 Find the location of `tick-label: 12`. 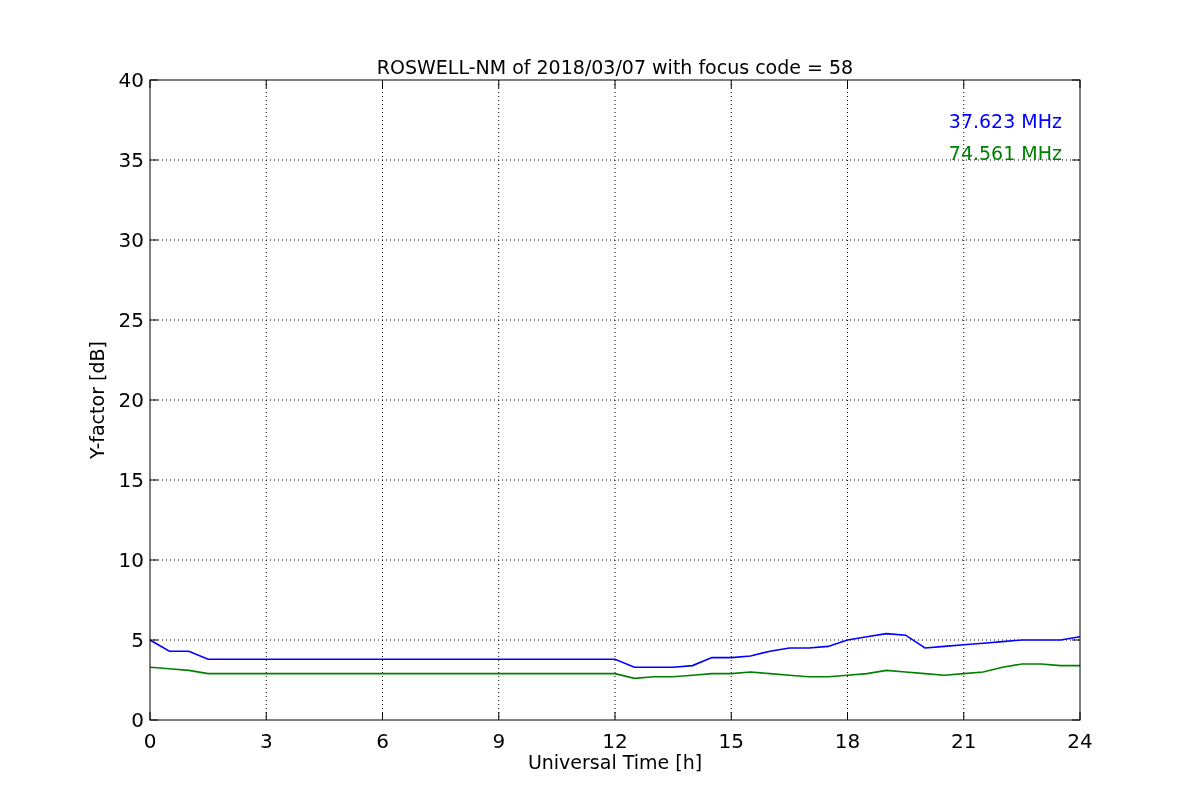

tick-label: 12 is located at coordinates (615, 741).